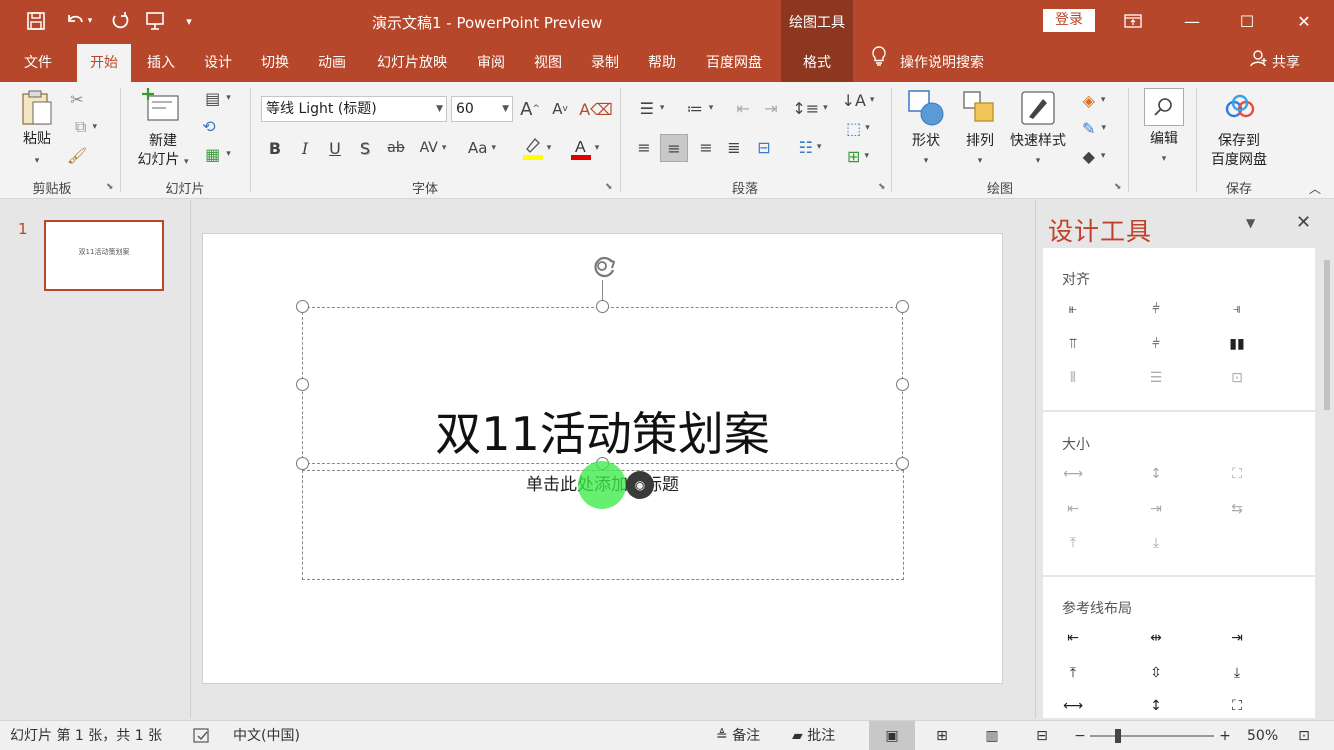 Image resolution: width=1334 pixels, height=750 pixels. Describe the element at coordinates (604, 266) in the screenshot. I see `rotate-handle-icon` at that location.